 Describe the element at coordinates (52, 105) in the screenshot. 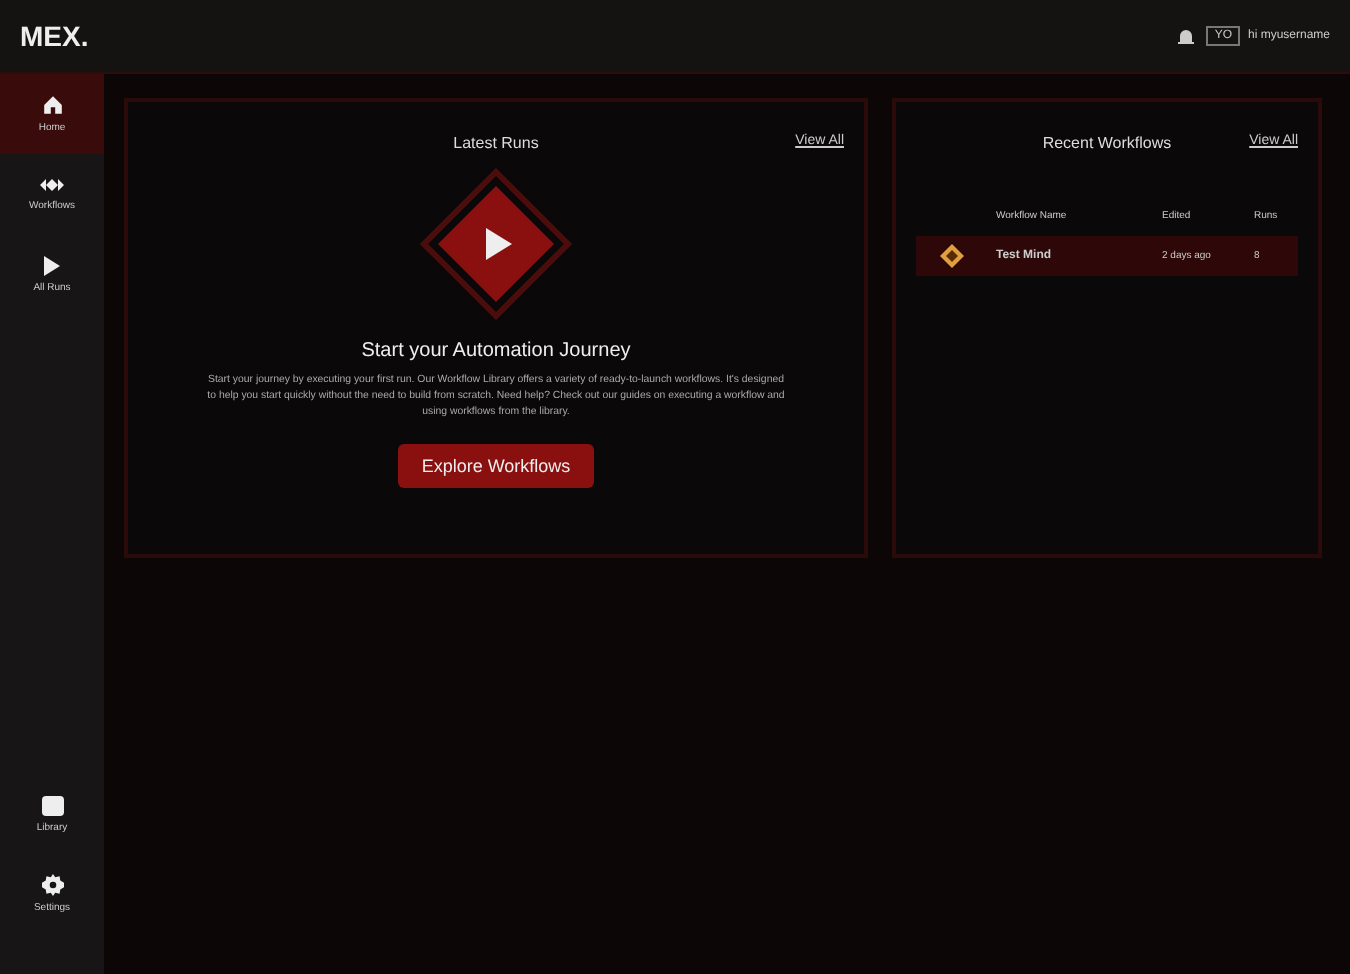

I see `home-icon` at that location.